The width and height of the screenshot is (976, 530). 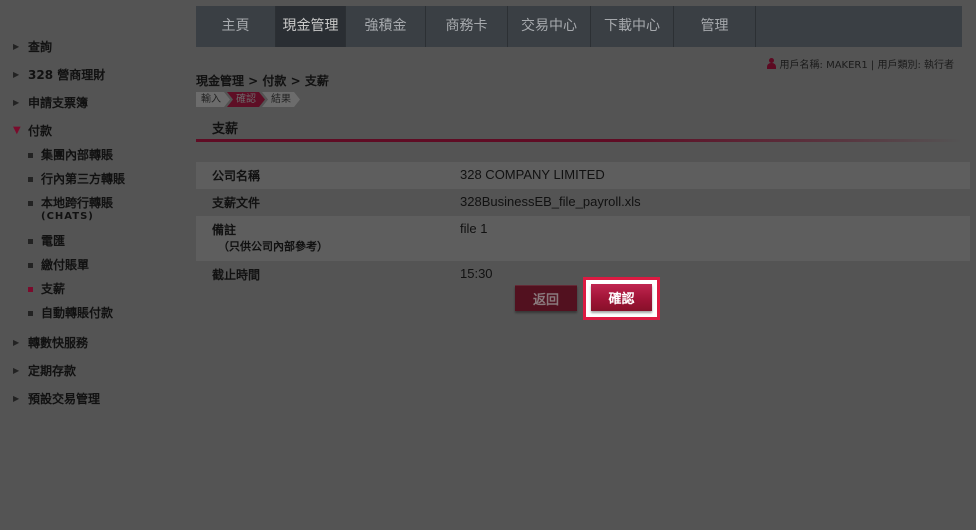 What do you see at coordinates (95, 131) in the screenshot?
I see `sidebar-item-payment: ▼ 付款` at bounding box center [95, 131].